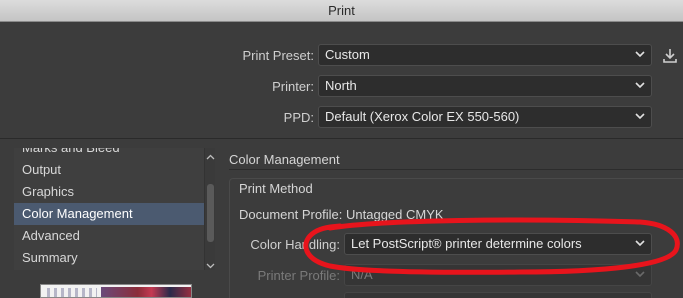 The width and height of the screenshot is (683, 298). I want to click on print-preset-select: Custom, so click(485, 55).